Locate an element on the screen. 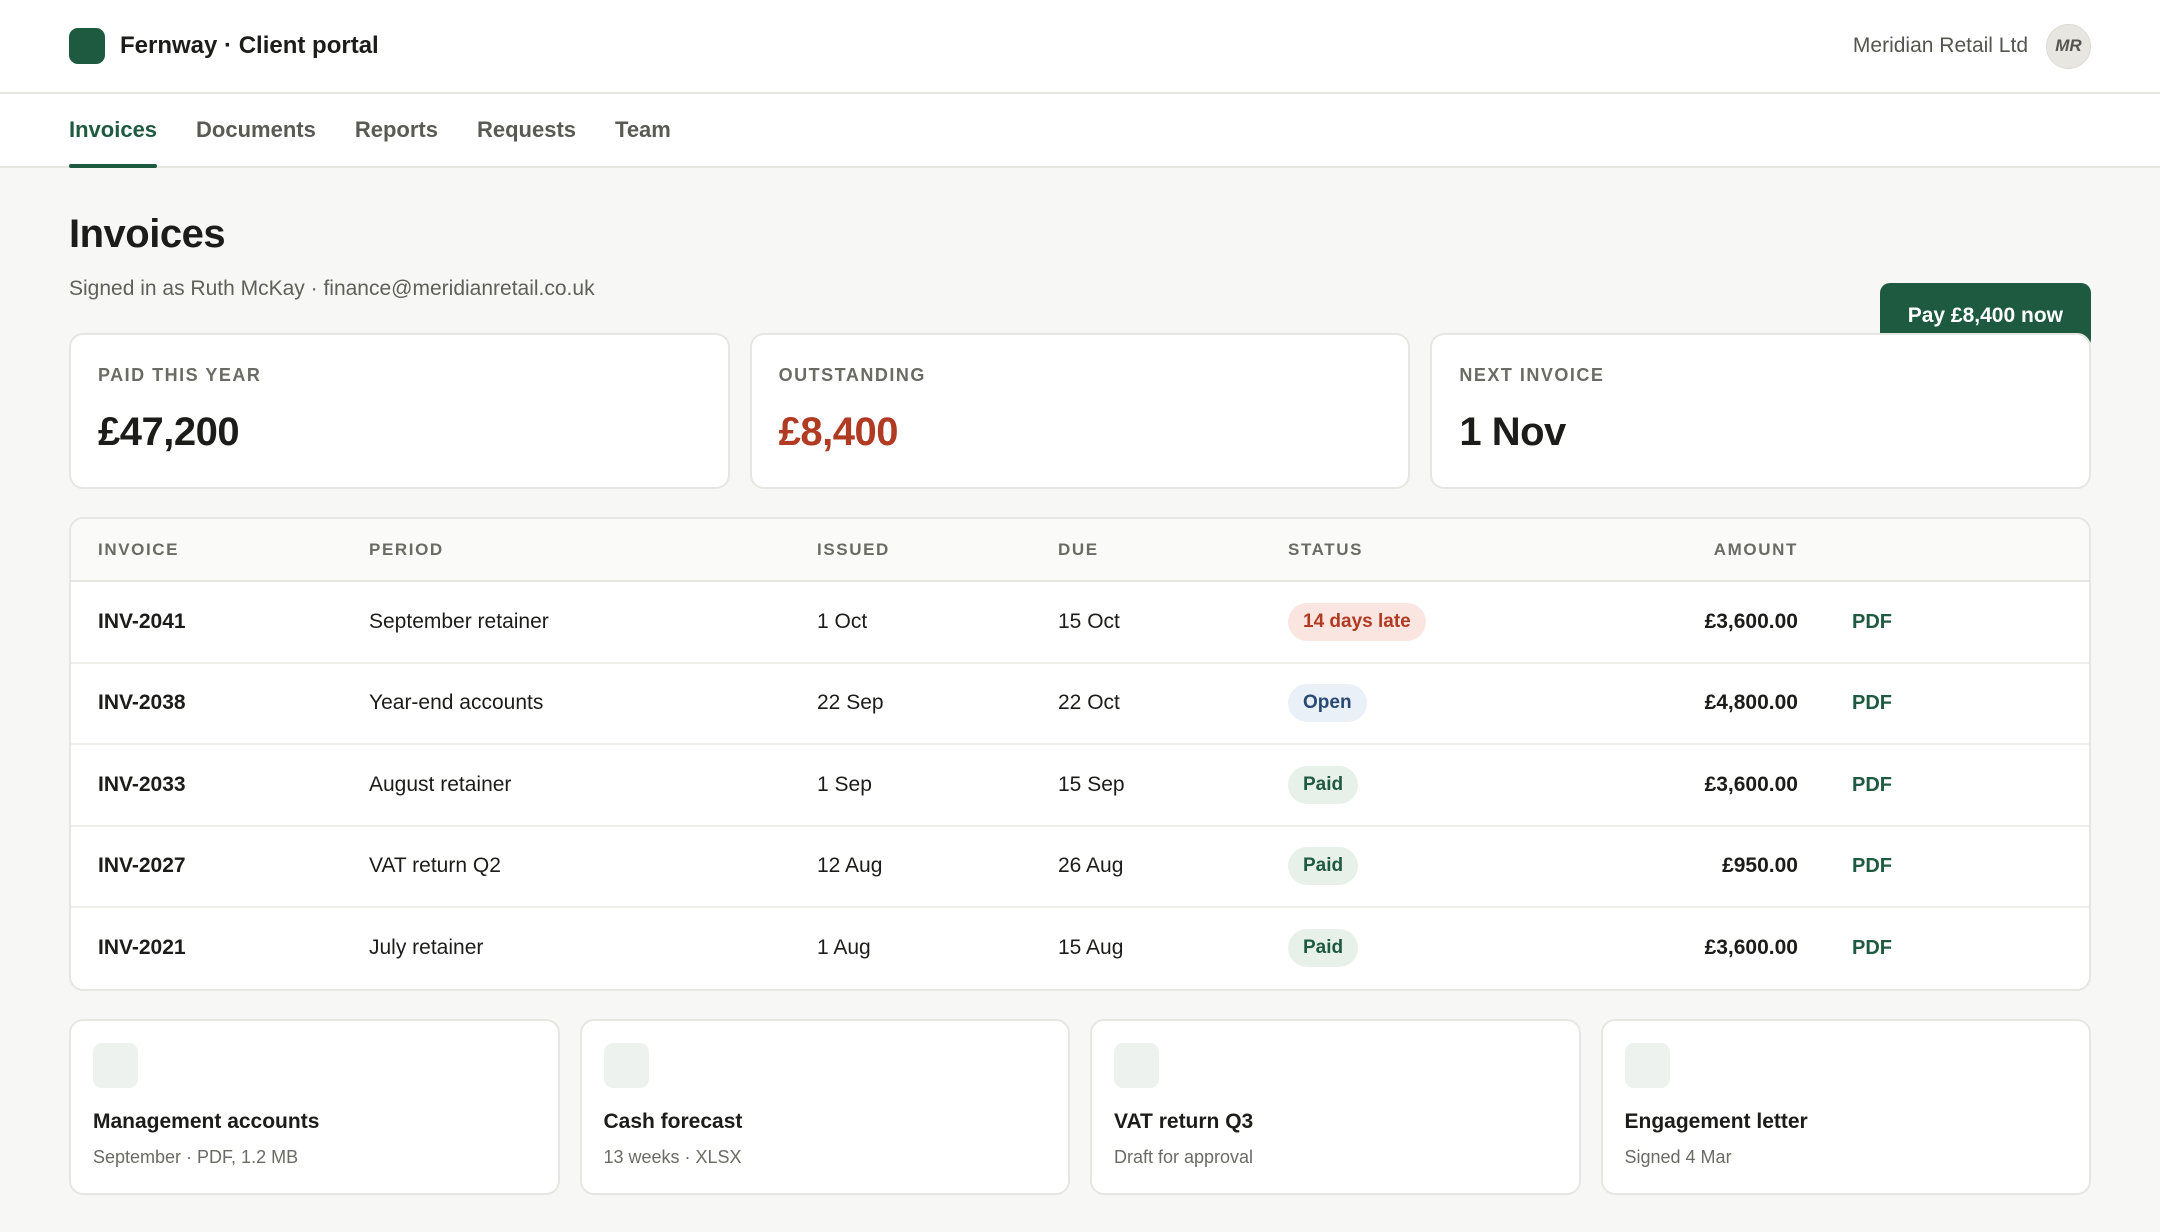  invoice-issued: 12 Aug is located at coordinates (937, 866).